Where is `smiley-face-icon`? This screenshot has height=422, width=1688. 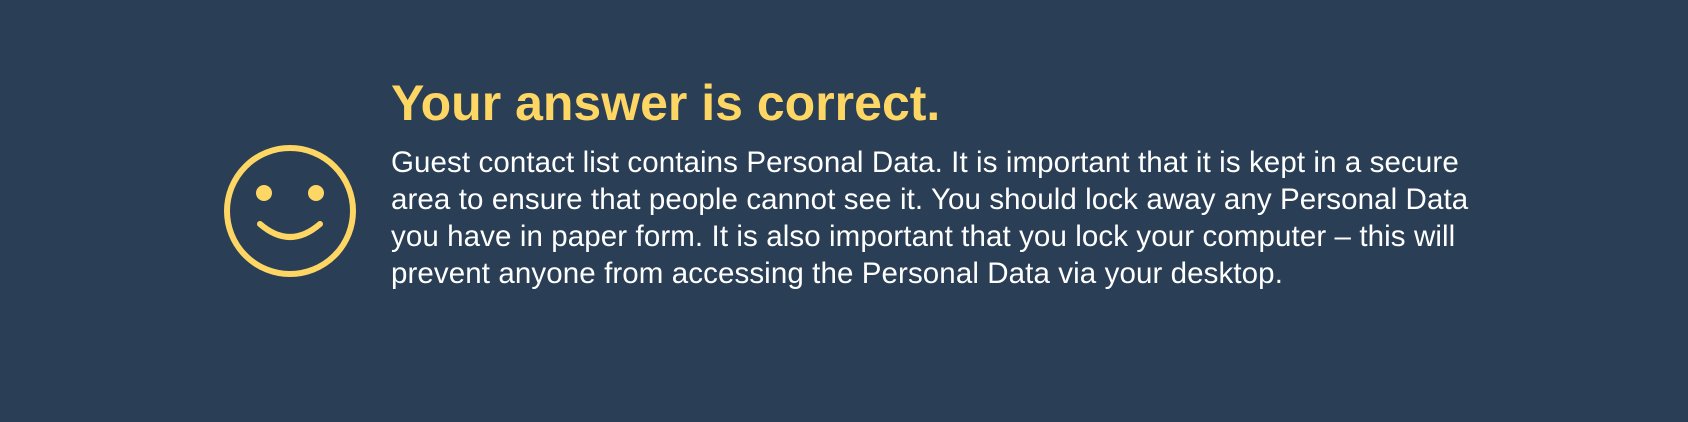
smiley-face-icon is located at coordinates (290, 211).